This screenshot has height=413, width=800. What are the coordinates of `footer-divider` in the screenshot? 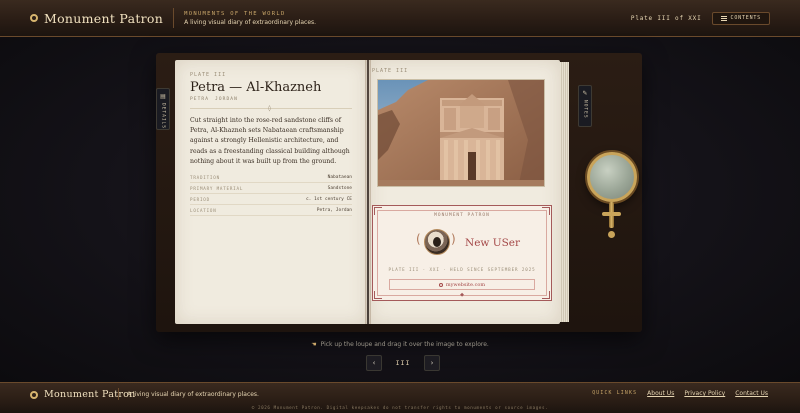 It's located at (118, 394).